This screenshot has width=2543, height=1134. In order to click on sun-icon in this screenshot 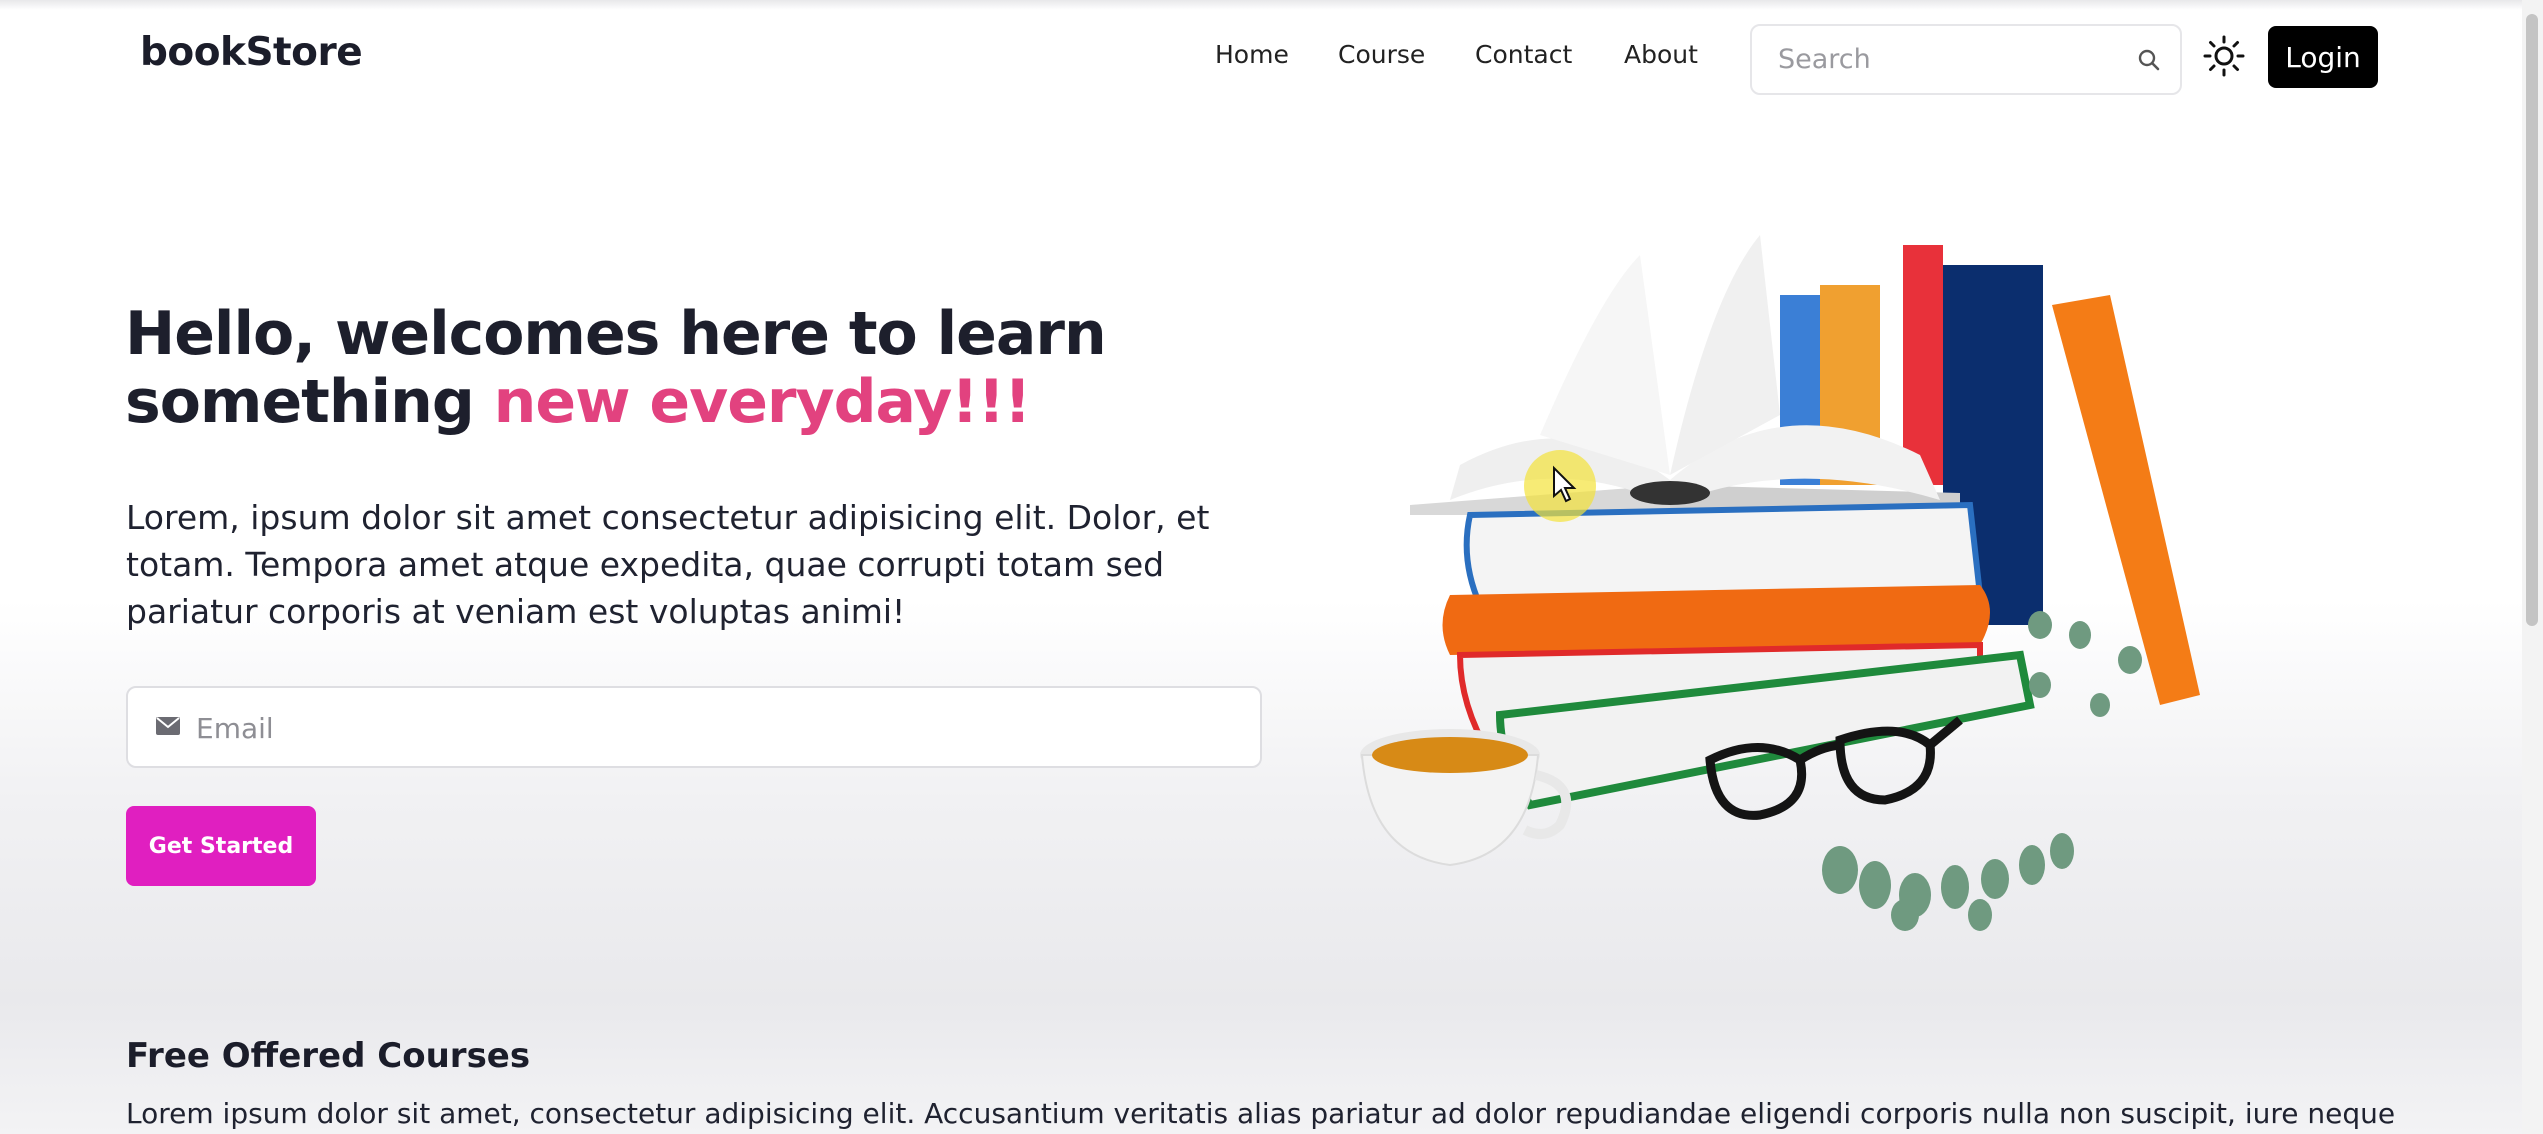, I will do `click(2224, 56)`.